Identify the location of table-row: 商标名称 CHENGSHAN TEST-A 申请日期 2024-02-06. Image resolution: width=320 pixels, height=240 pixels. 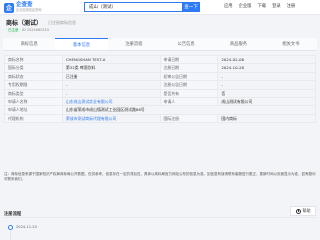
(160, 60).